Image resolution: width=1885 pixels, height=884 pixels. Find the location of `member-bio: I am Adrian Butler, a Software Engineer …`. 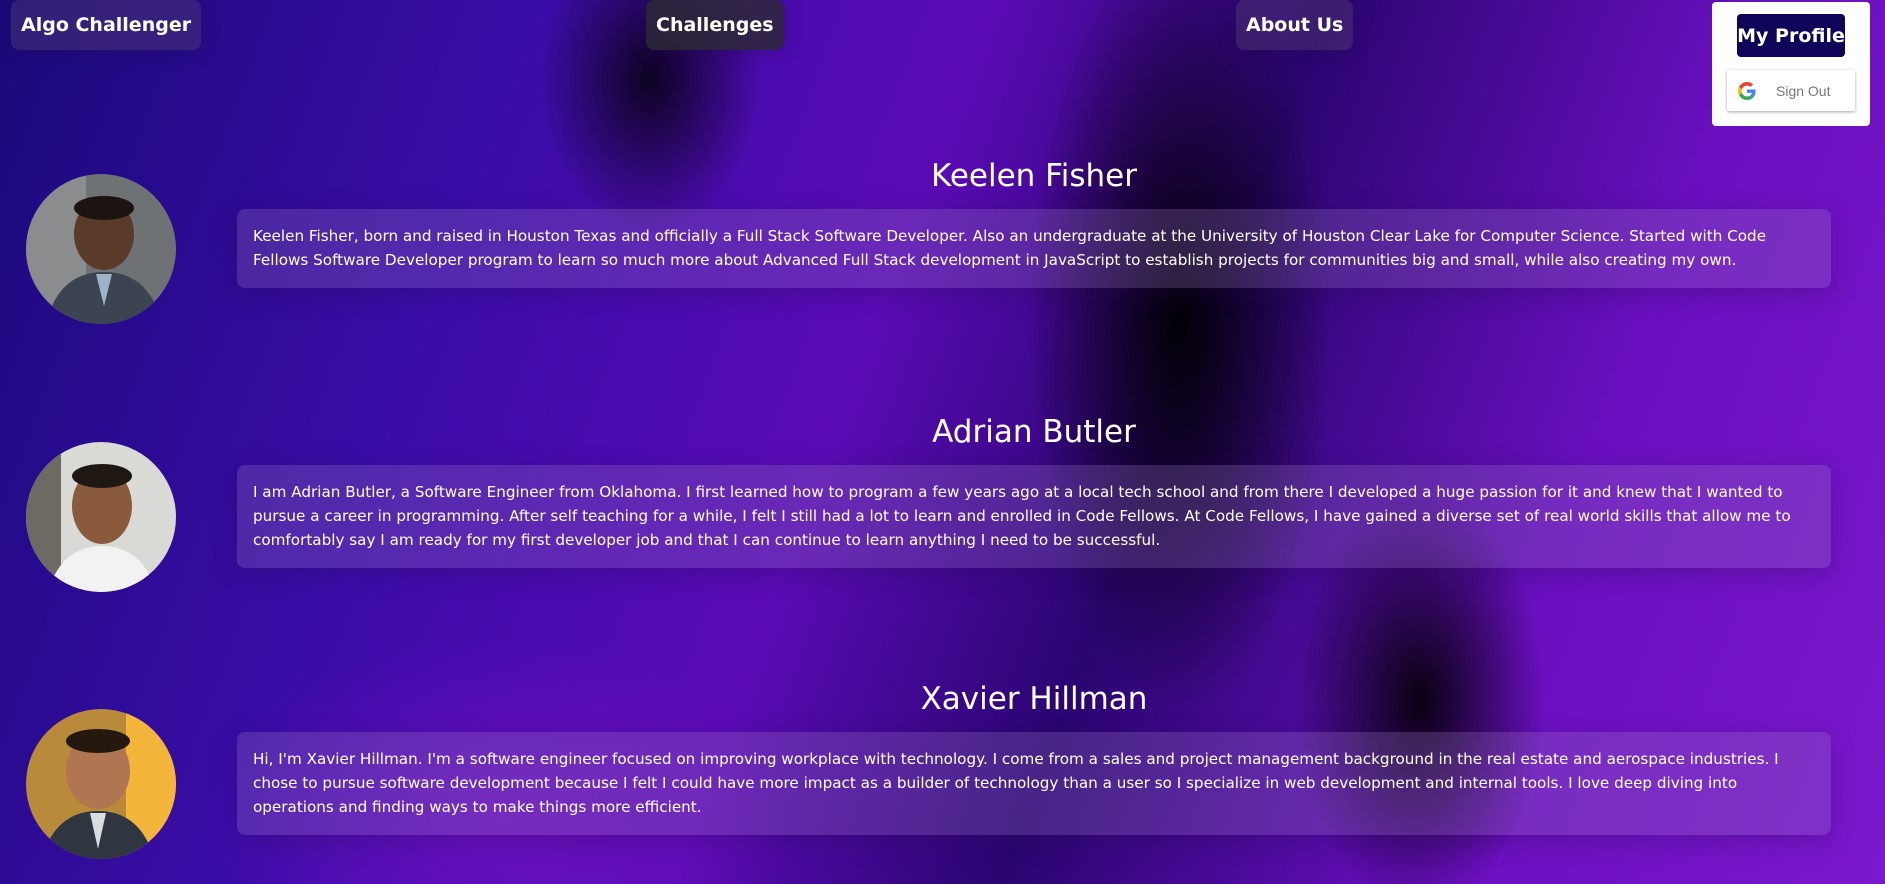

member-bio: I am Adrian Butler, a Software Engineer … is located at coordinates (1022, 516).